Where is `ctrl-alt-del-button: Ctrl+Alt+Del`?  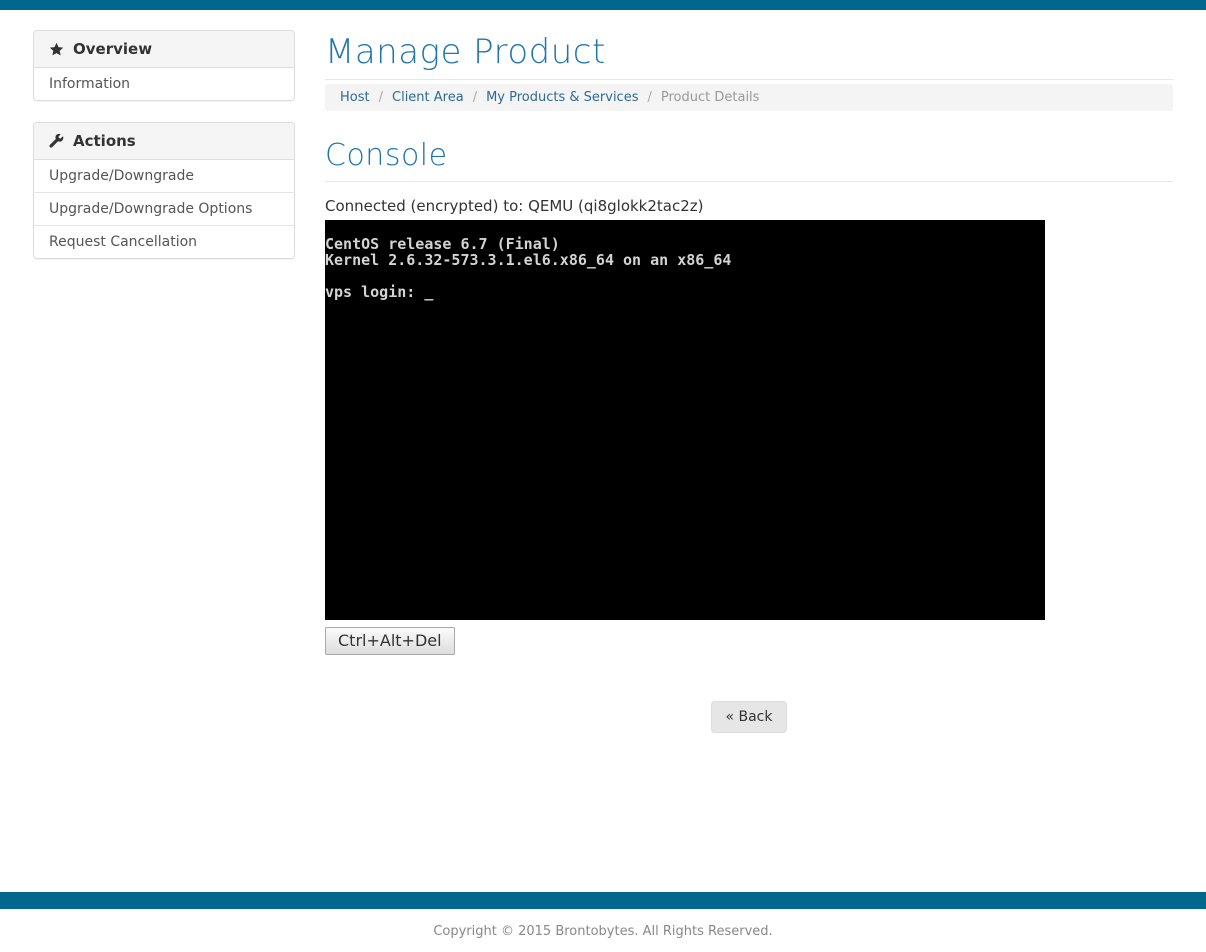 ctrl-alt-del-button: Ctrl+Alt+Del is located at coordinates (390, 641).